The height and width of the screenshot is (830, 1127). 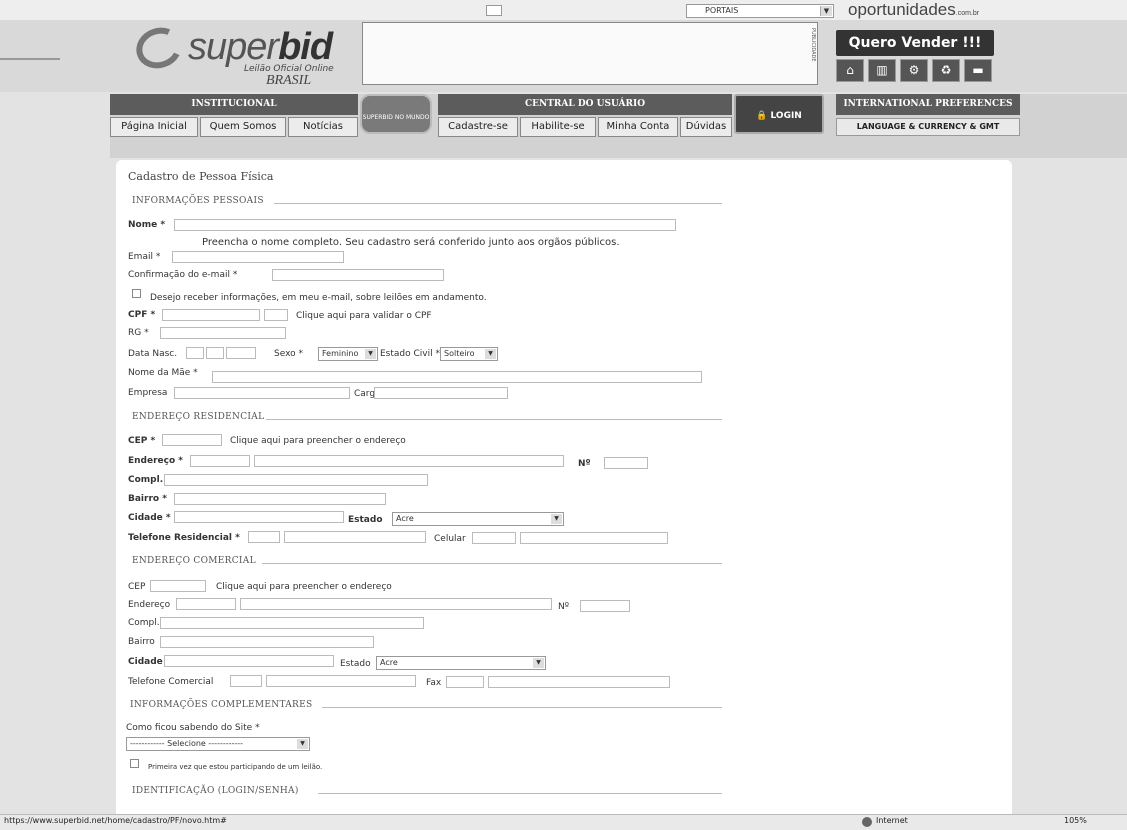 I want to click on zoom-level: 105%, so click(x=1075, y=820).